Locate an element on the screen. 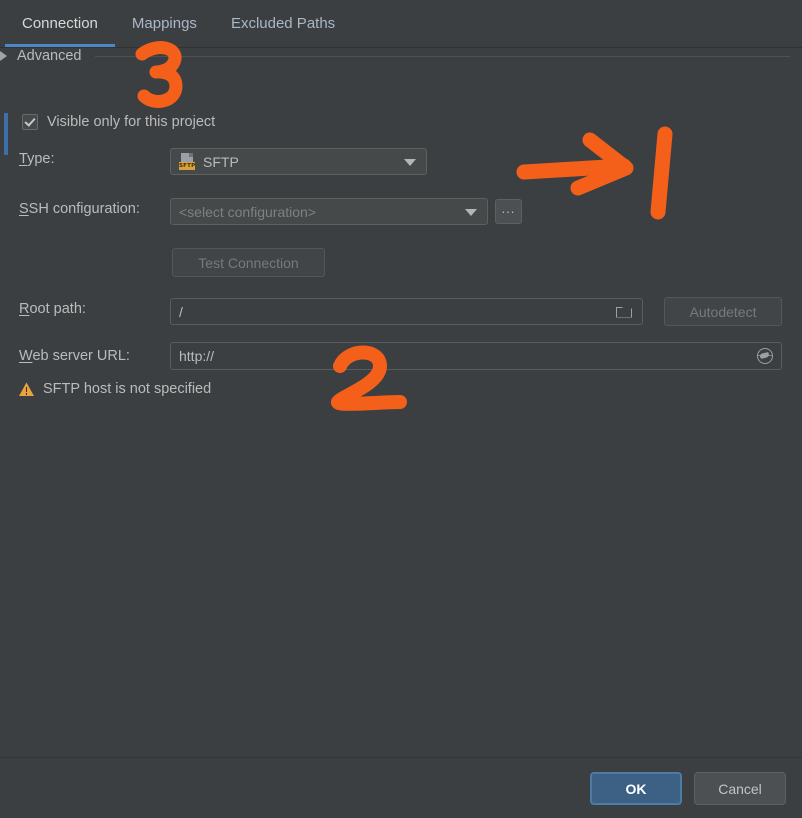 The image size is (802, 818). footer-button-group: OK Cancel is located at coordinates (688, 788).